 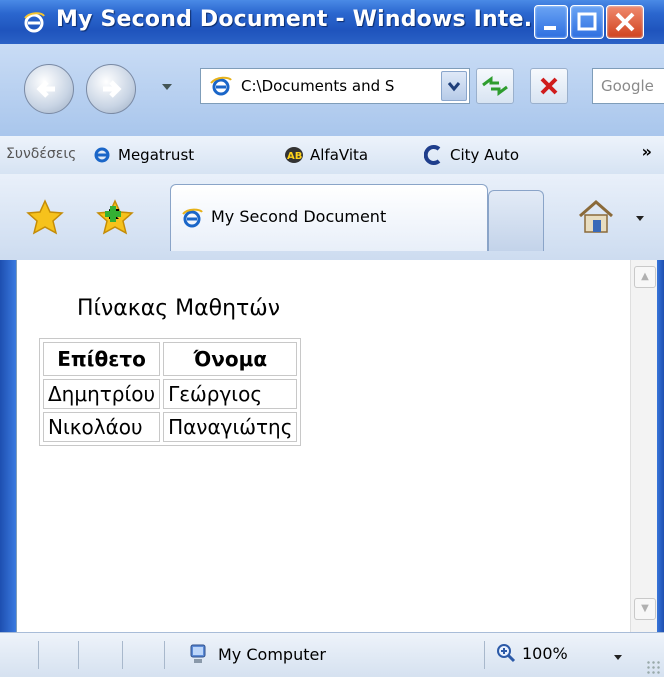 What do you see at coordinates (484, 155) in the screenshot?
I see `link-label: City Auto` at bounding box center [484, 155].